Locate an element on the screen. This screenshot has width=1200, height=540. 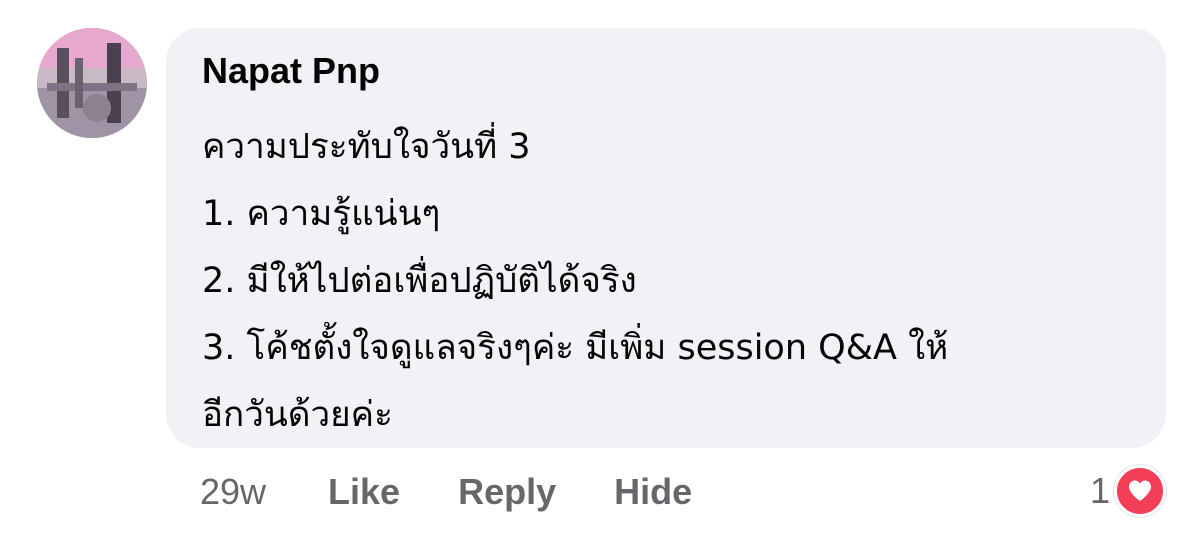
avatar-image is located at coordinates (92, 83).